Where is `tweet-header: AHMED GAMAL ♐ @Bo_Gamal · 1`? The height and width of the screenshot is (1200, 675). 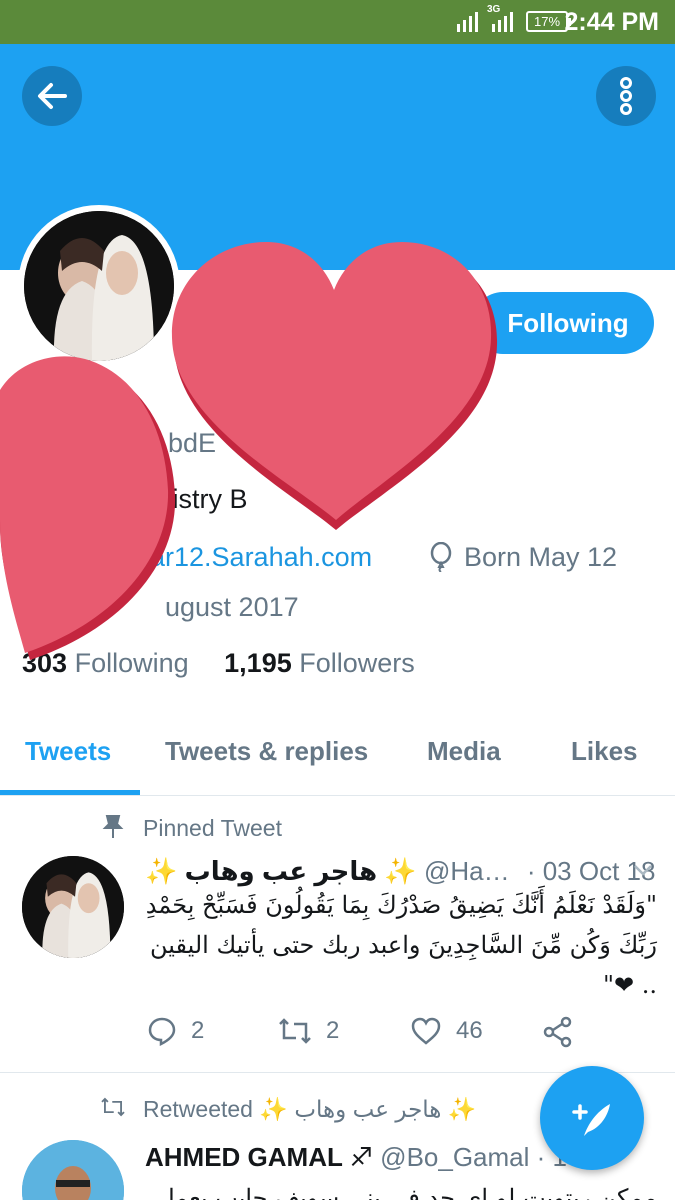
tweet-header: AHMED GAMAL ♐ @Bo_Gamal · 1 is located at coordinates (356, 1157).